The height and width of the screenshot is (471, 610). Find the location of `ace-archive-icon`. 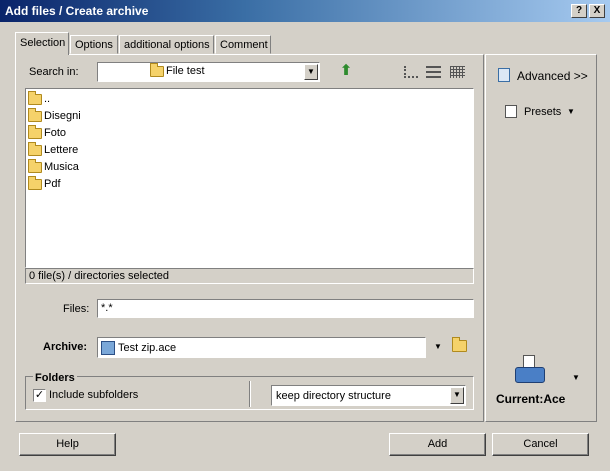

ace-archive-icon is located at coordinates (108, 347).